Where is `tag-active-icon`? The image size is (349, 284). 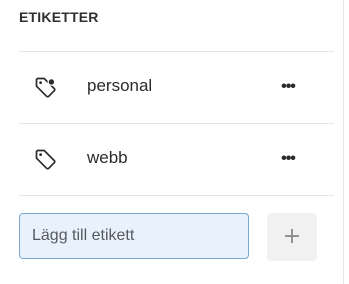 tag-active-icon is located at coordinates (46, 88).